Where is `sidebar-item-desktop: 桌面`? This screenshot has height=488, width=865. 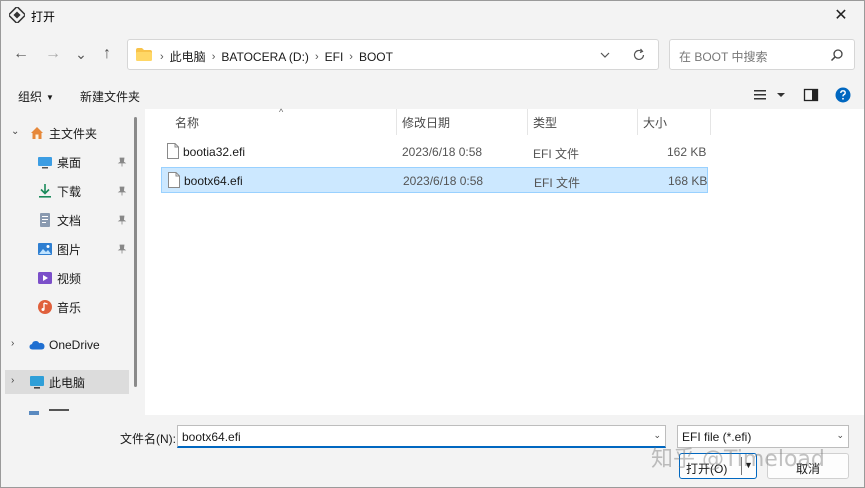
sidebar-item-desktop: 桌面 is located at coordinates (67, 162).